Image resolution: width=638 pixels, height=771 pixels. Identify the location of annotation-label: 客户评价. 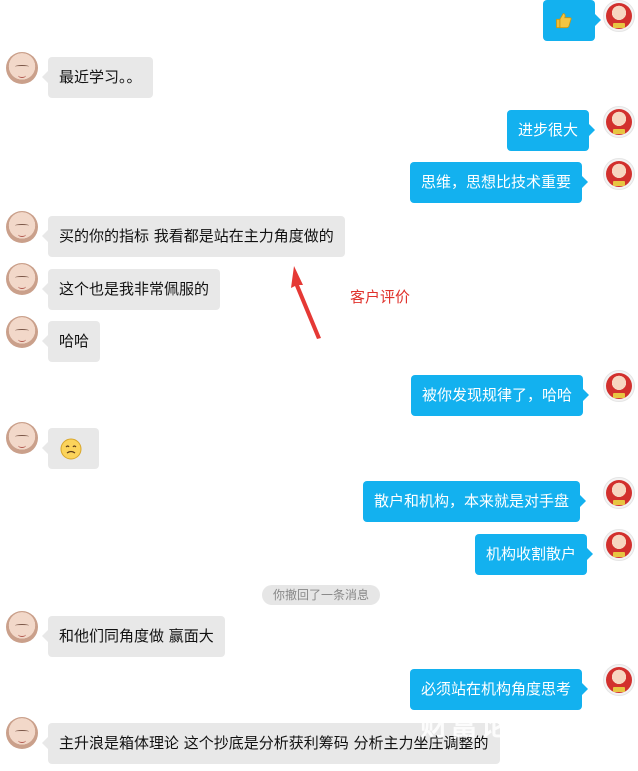
(380, 297).